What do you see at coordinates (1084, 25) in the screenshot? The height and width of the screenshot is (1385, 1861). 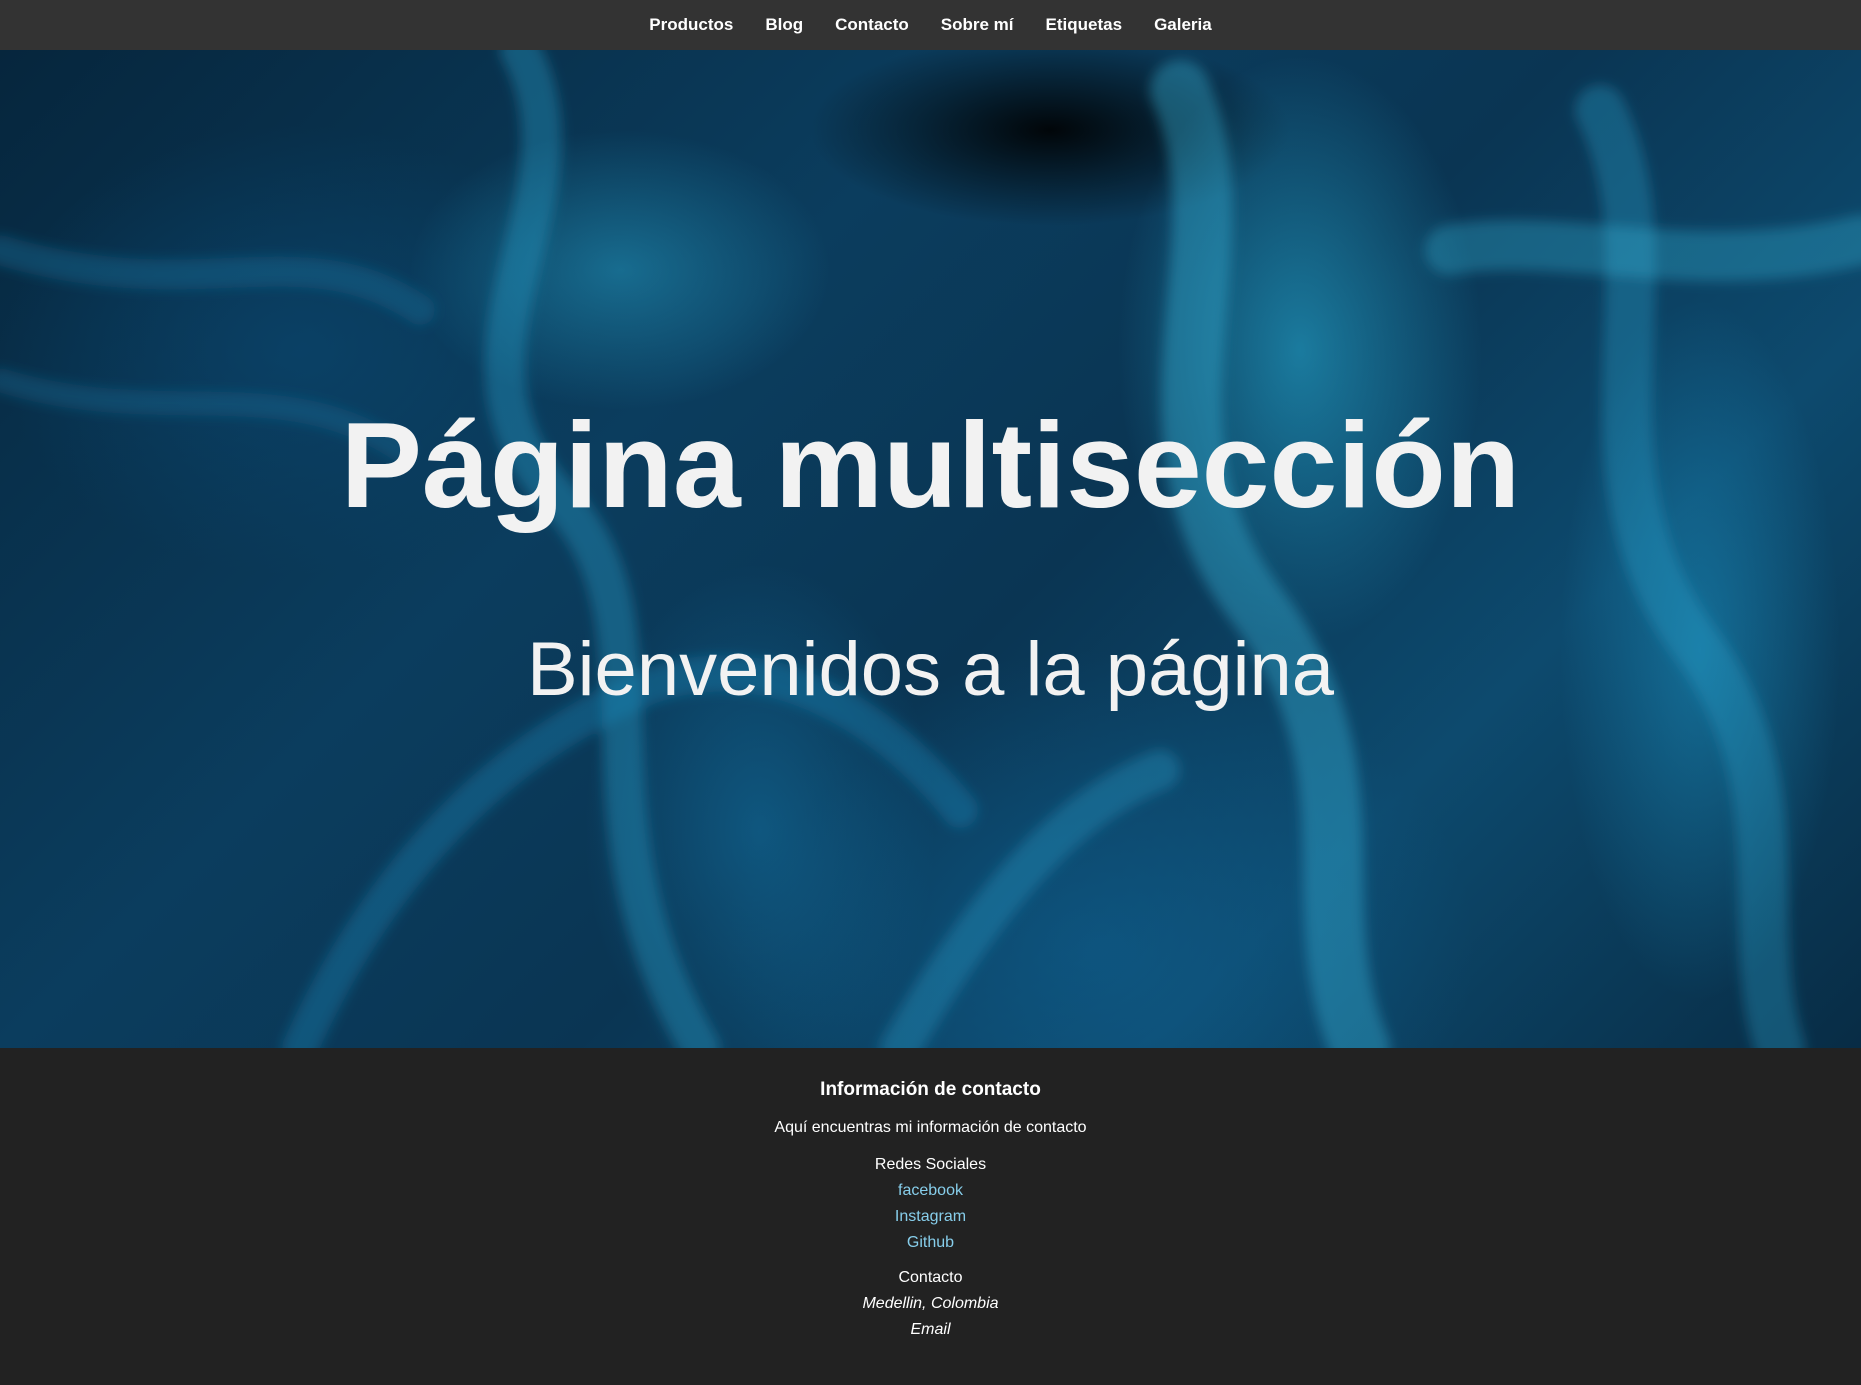 I see `nav-link-etiquetas: Etiquetas` at bounding box center [1084, 25].